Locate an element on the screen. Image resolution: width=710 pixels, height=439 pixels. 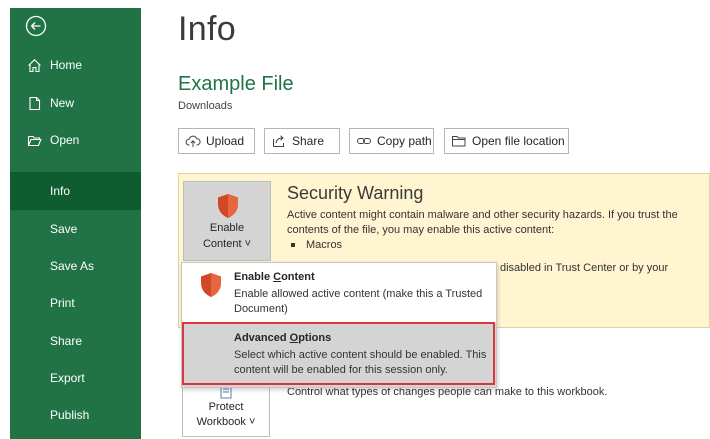
share-label: Share is located at coordinates (308, 141).